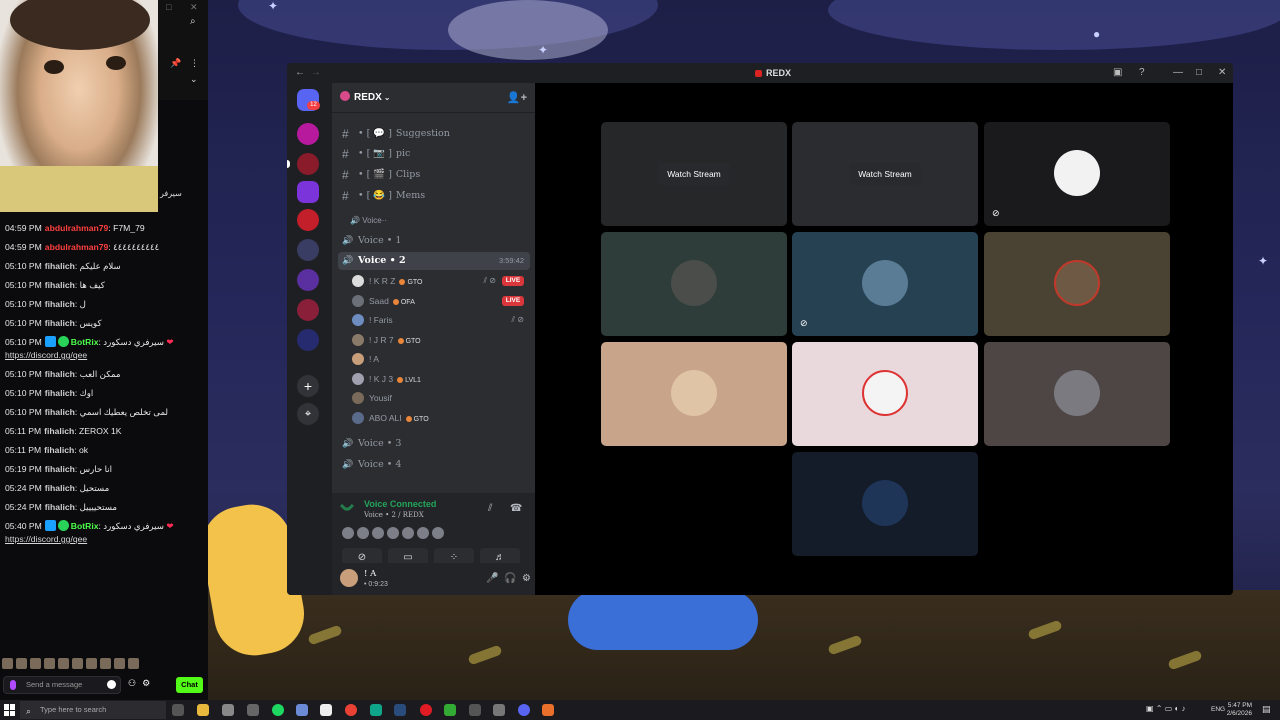 The image size is (1280, 720). What do you see at coordinates (441, 398) in the screenshot?
I see `voice-member: Yousif` at bounding box center [441, 398].